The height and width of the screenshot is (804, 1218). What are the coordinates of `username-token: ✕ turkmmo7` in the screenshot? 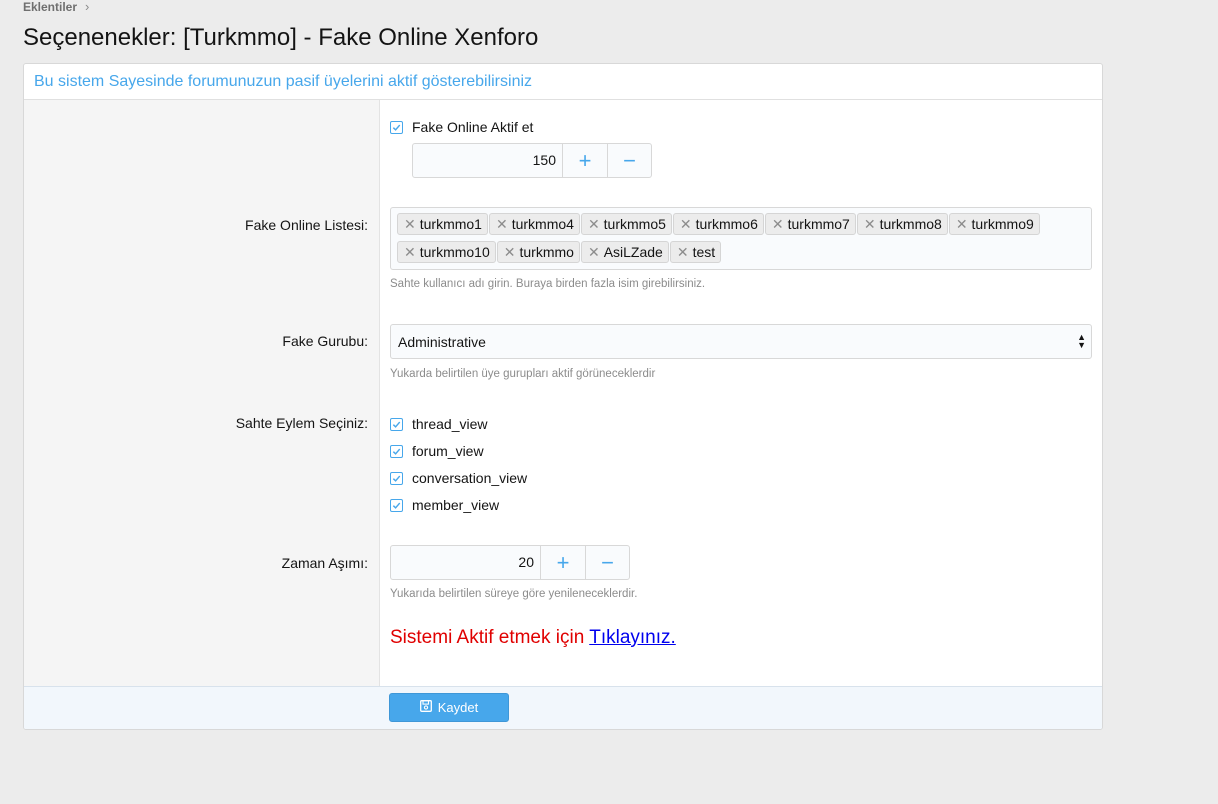 It's located at (810, 224).